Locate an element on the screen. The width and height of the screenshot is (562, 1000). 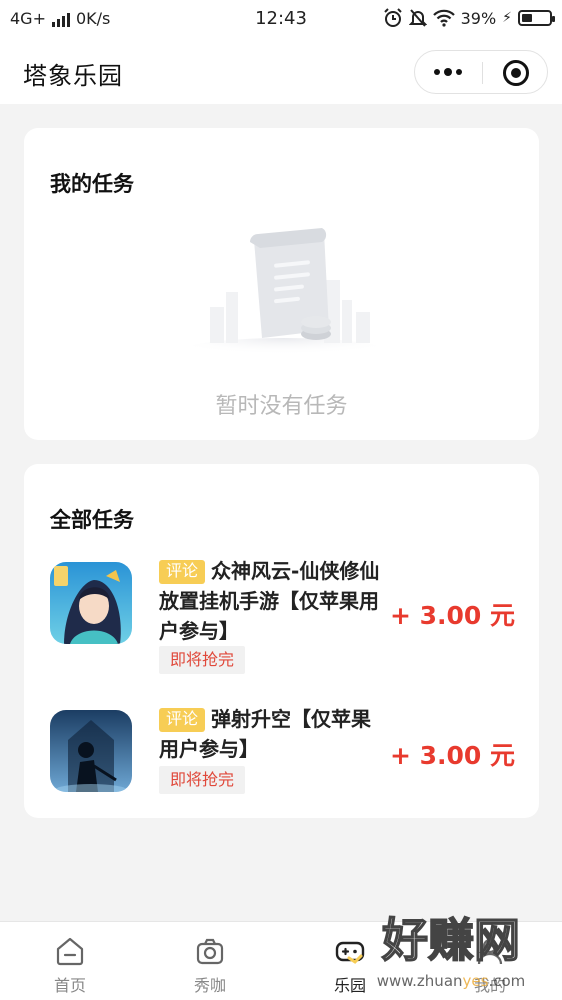
tab-home: 首页 is located at coordinates (70, 961).